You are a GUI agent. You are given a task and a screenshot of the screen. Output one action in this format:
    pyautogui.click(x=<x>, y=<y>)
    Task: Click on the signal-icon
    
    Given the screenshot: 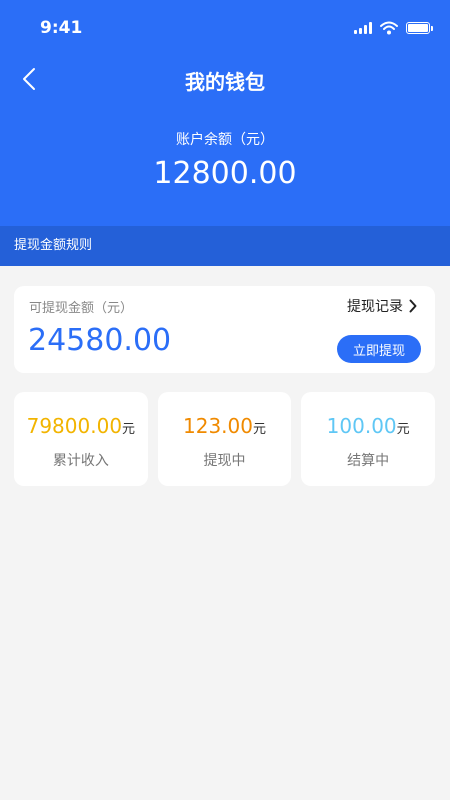 What is the action you would take?
    pyautogui.click(x=363, y=28)
    